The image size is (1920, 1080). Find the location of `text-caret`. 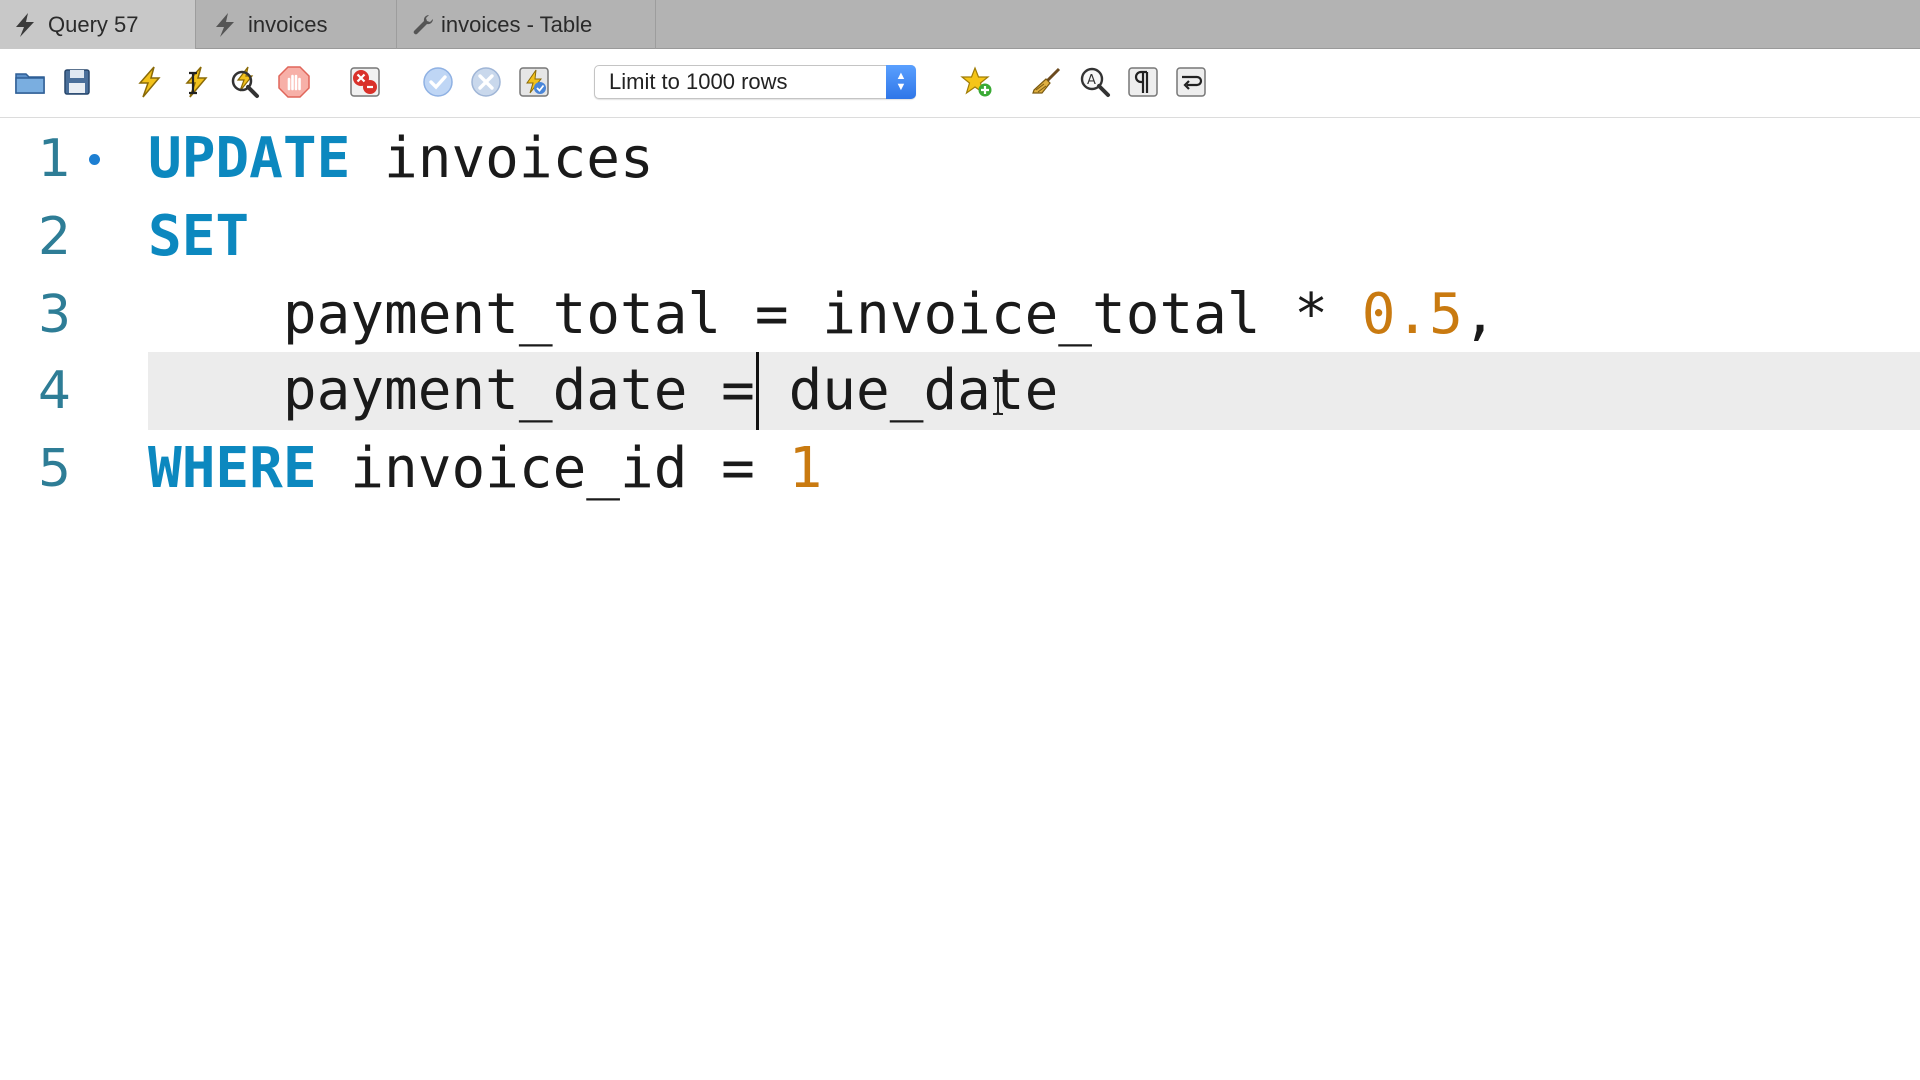

text-caret is located at coordinates (757, 391).